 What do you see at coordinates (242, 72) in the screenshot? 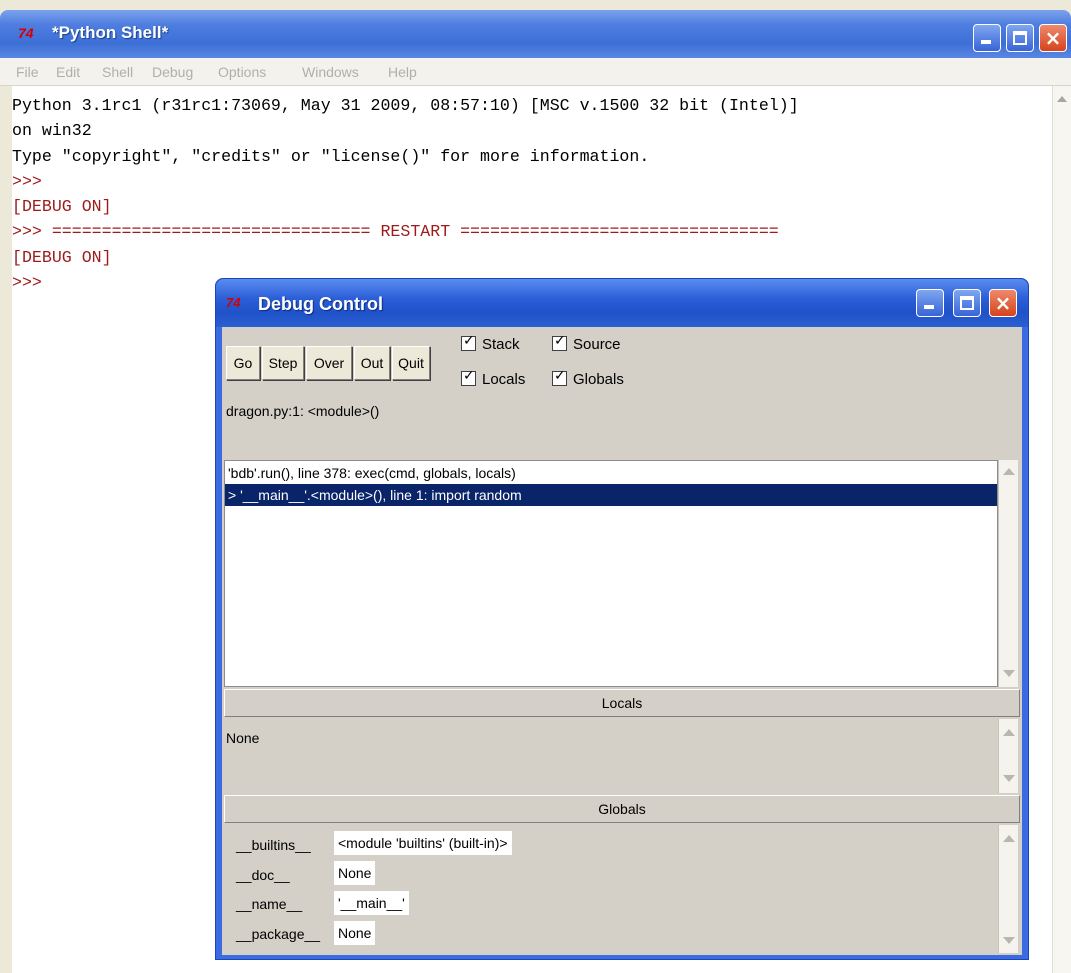
I see `menu-options: Options` at bounding box center [242, 72].